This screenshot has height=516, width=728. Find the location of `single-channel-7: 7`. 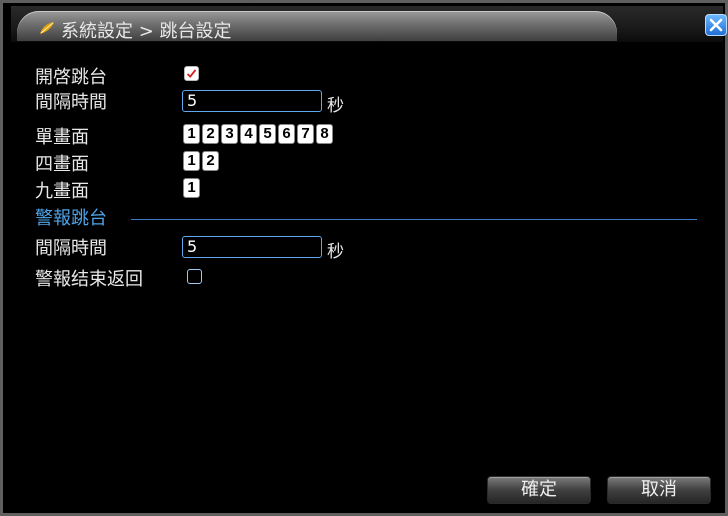

single-channel-7: 7 is located at coordinates (305, 134).